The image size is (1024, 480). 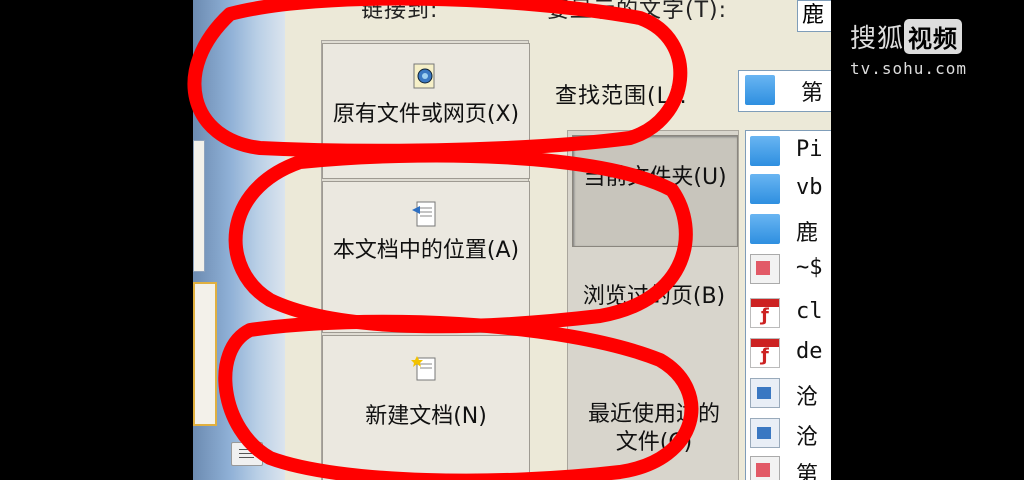 I want to click on link-option-new-document: 新建文档(N), so click(x=426, y=407).